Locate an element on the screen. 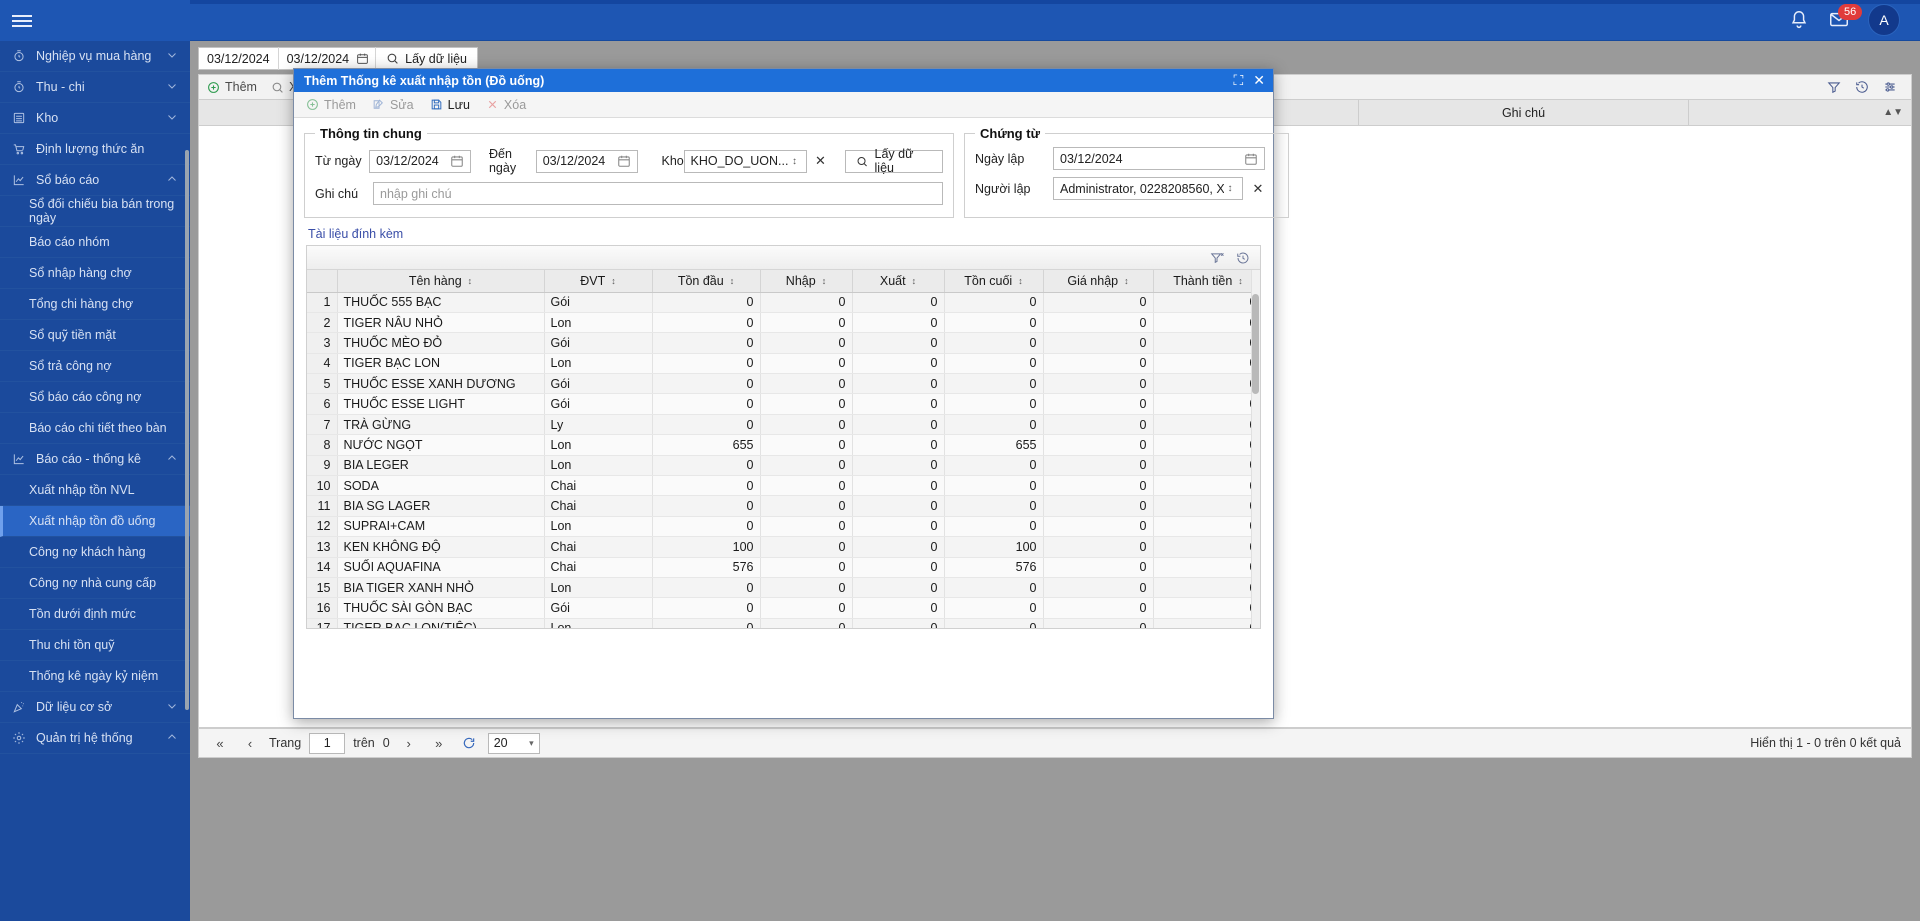 This screenshot has width=1920, height=921. sort-icon: ▲▼ is located at coordinates (1897, 112).